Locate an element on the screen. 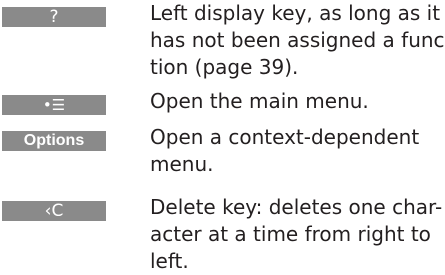 This screenshot has height=275, width=445. description-line: has not been assigned a func- is located at coordinates (297, 40).